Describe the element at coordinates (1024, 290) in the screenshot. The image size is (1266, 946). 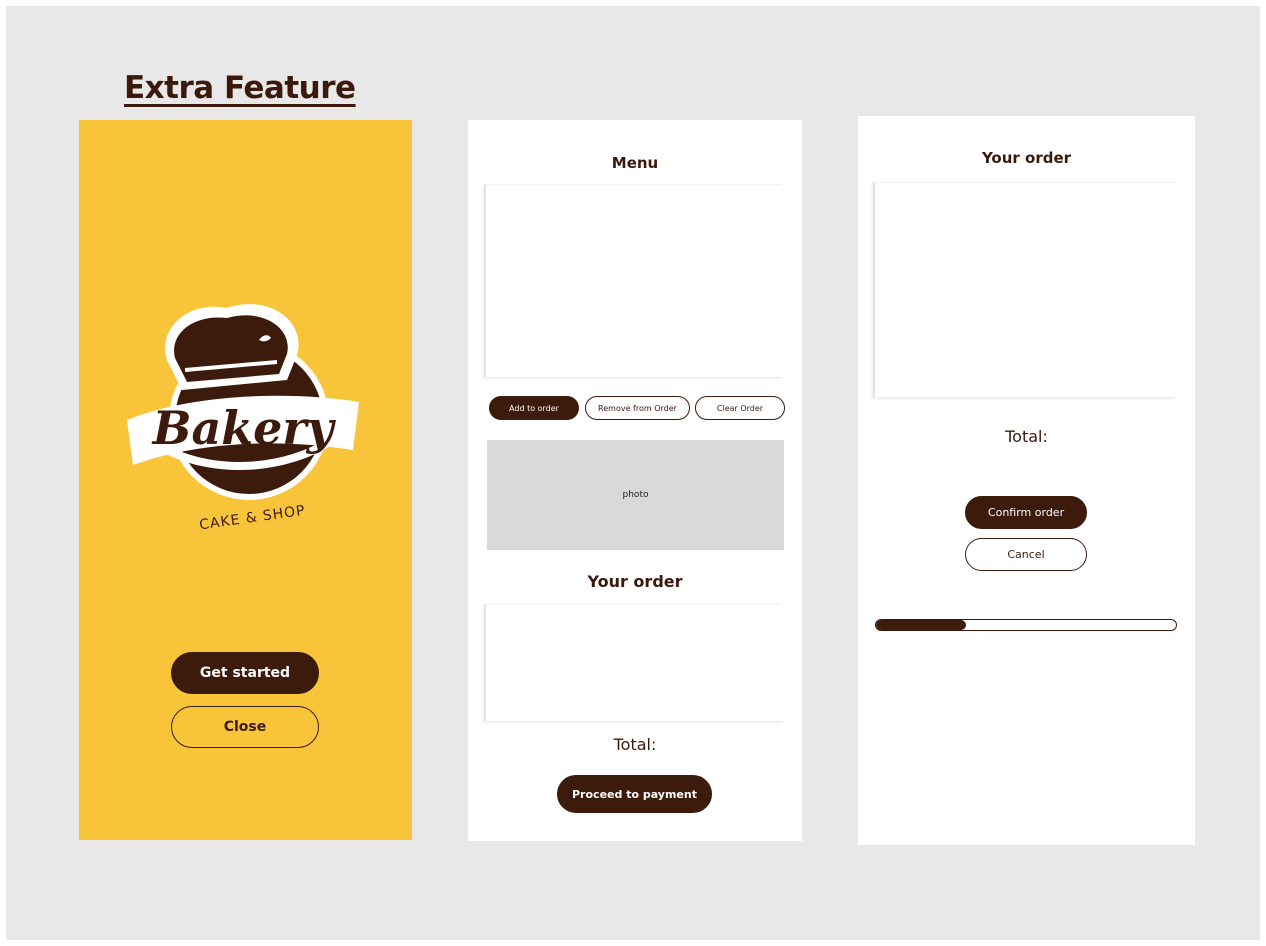
I see `order-summary-list` at that location.